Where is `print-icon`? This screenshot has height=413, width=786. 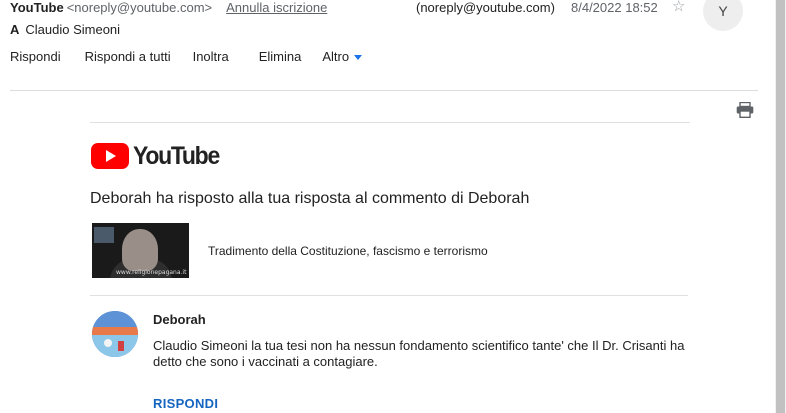
print-icon is located at coordinates (745, 110).